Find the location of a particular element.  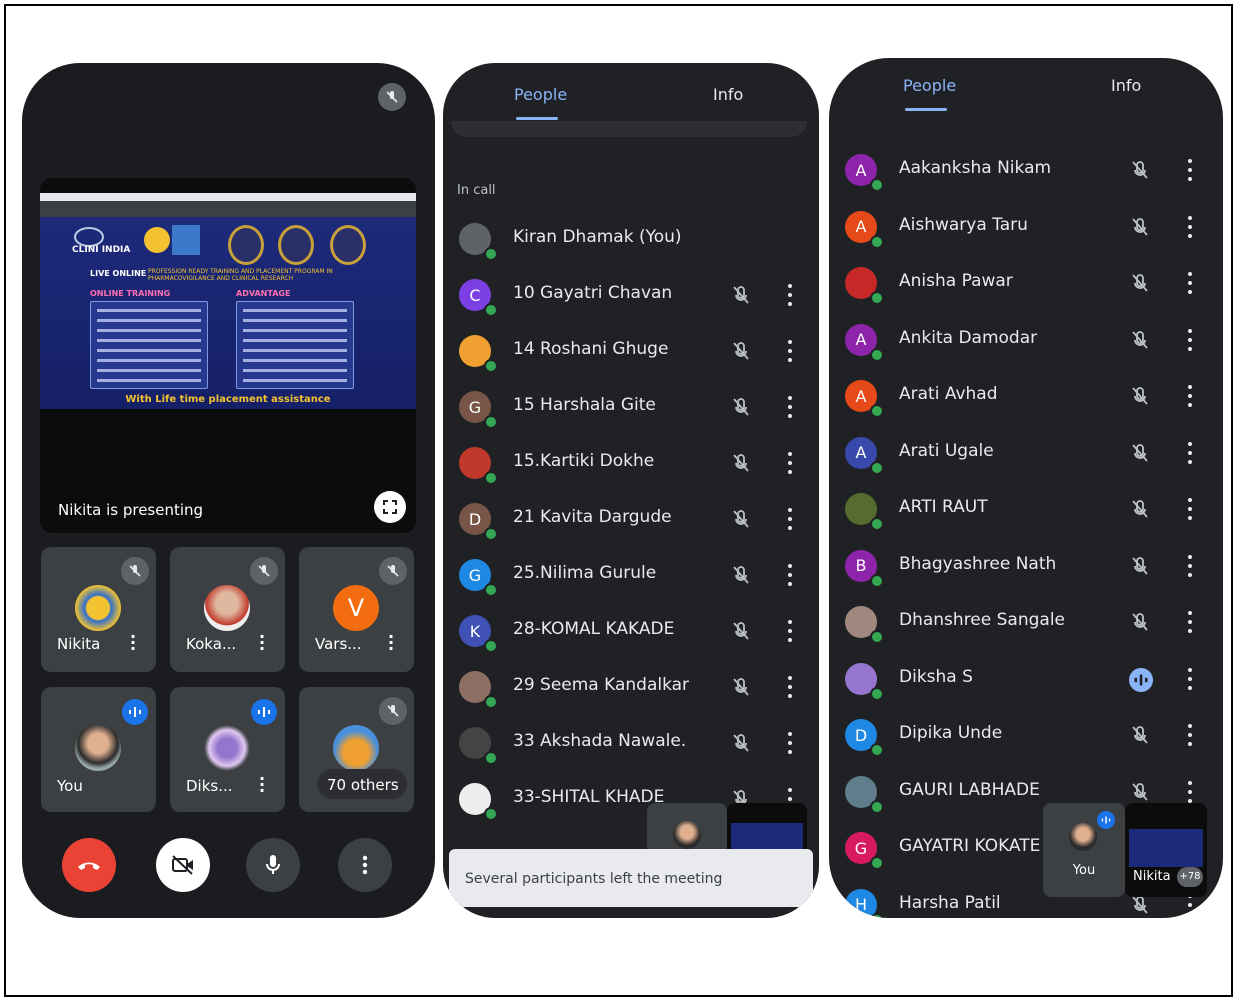

camera-toggle-button is located at coordinates (183, 865).